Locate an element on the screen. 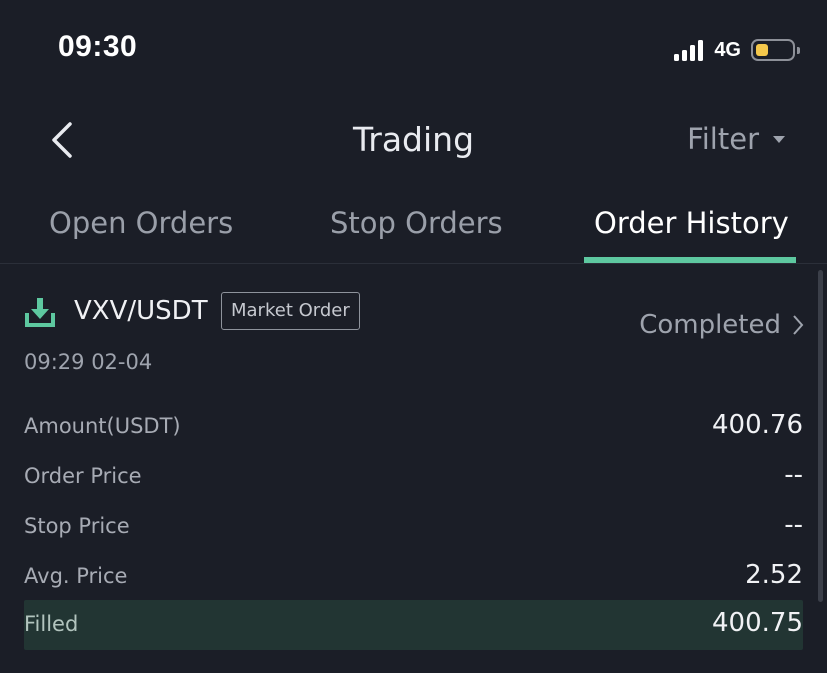  detail-row-stop-price: Stop Price -- is located at coordinates (413, 527).